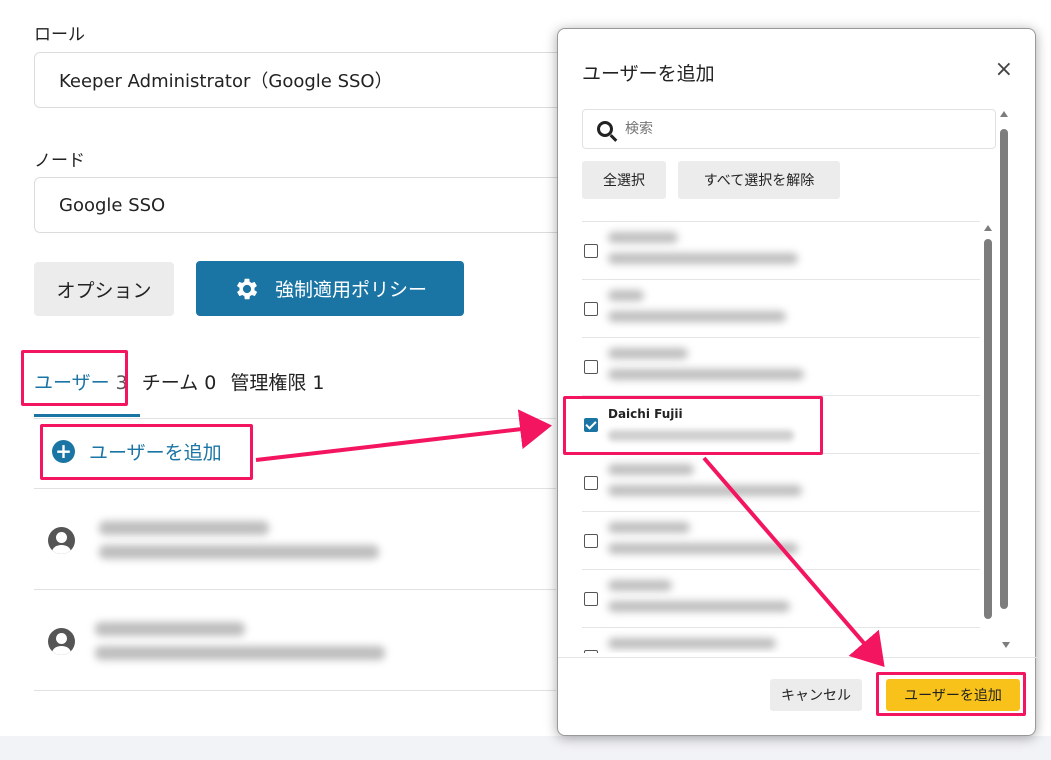 Image resolution: width=1051 pixels, height=760 pixels. Describe the element at coordinates (295, 418) in the screenshot. I see `tab-divider` at that location.